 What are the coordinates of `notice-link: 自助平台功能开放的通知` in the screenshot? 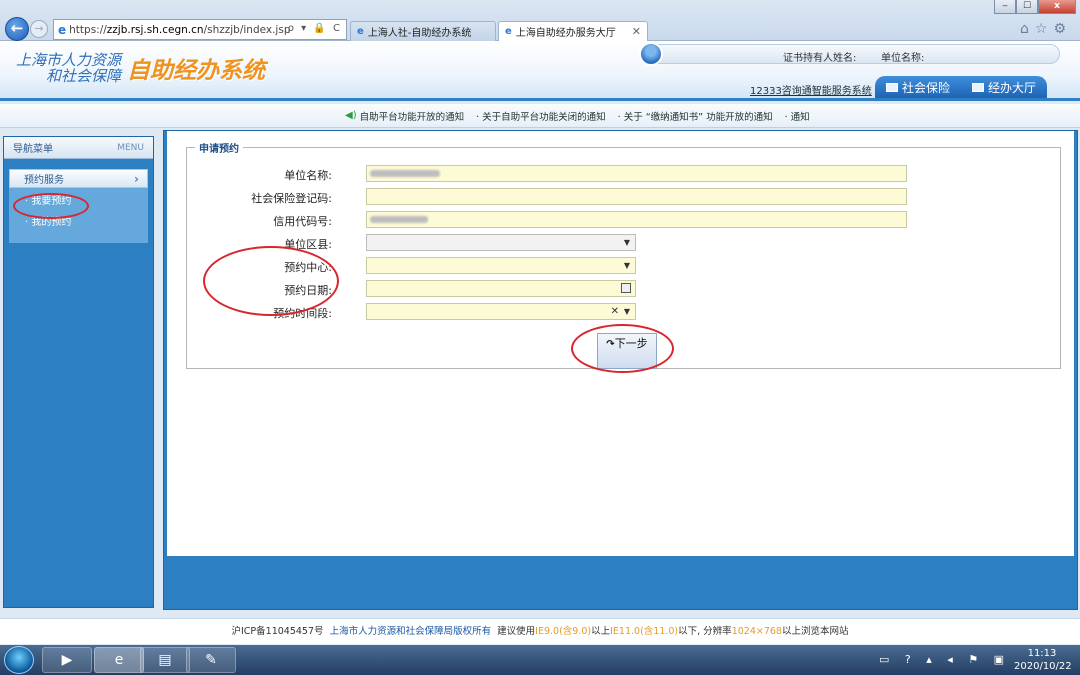 It's located at (412, 116).